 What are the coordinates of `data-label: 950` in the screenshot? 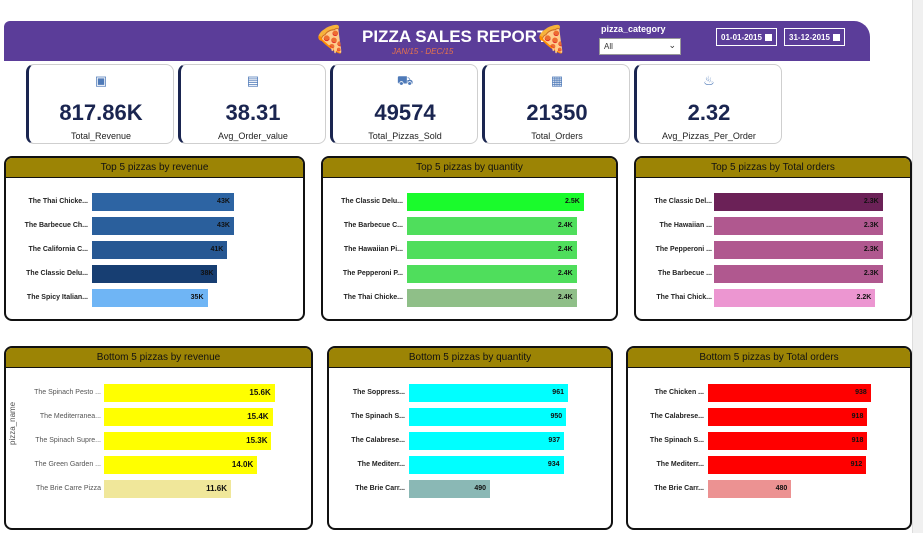 It's located at (556, 416).